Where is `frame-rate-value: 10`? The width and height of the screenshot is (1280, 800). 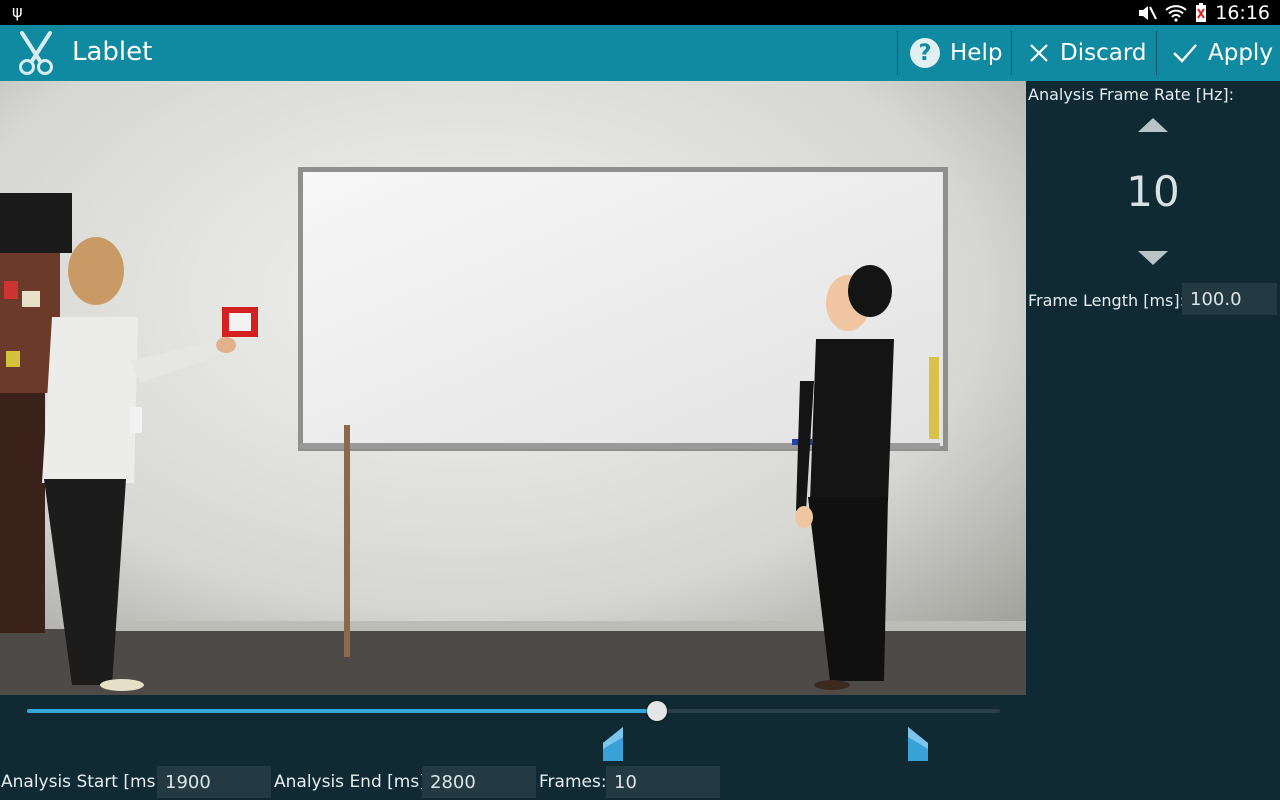
frame-rate-value: 10 is located at coordinates (1153, 191).